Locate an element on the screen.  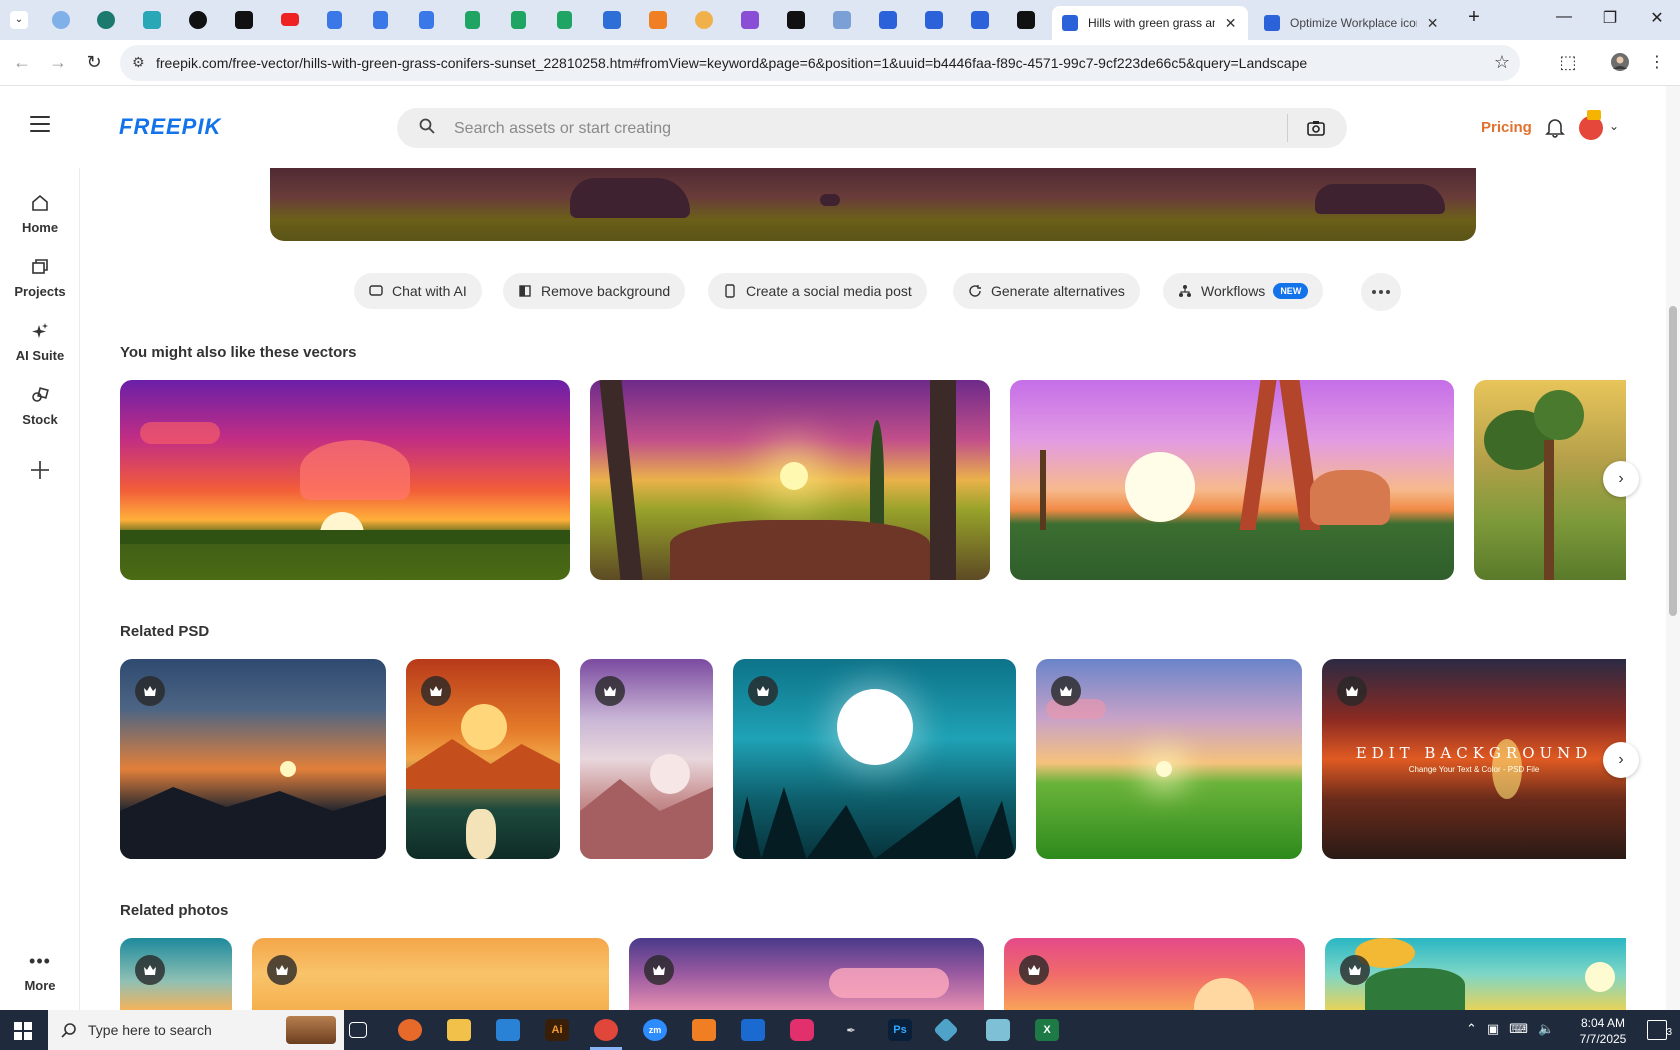
scroll-thumb is located at coordinates (1673, 461).